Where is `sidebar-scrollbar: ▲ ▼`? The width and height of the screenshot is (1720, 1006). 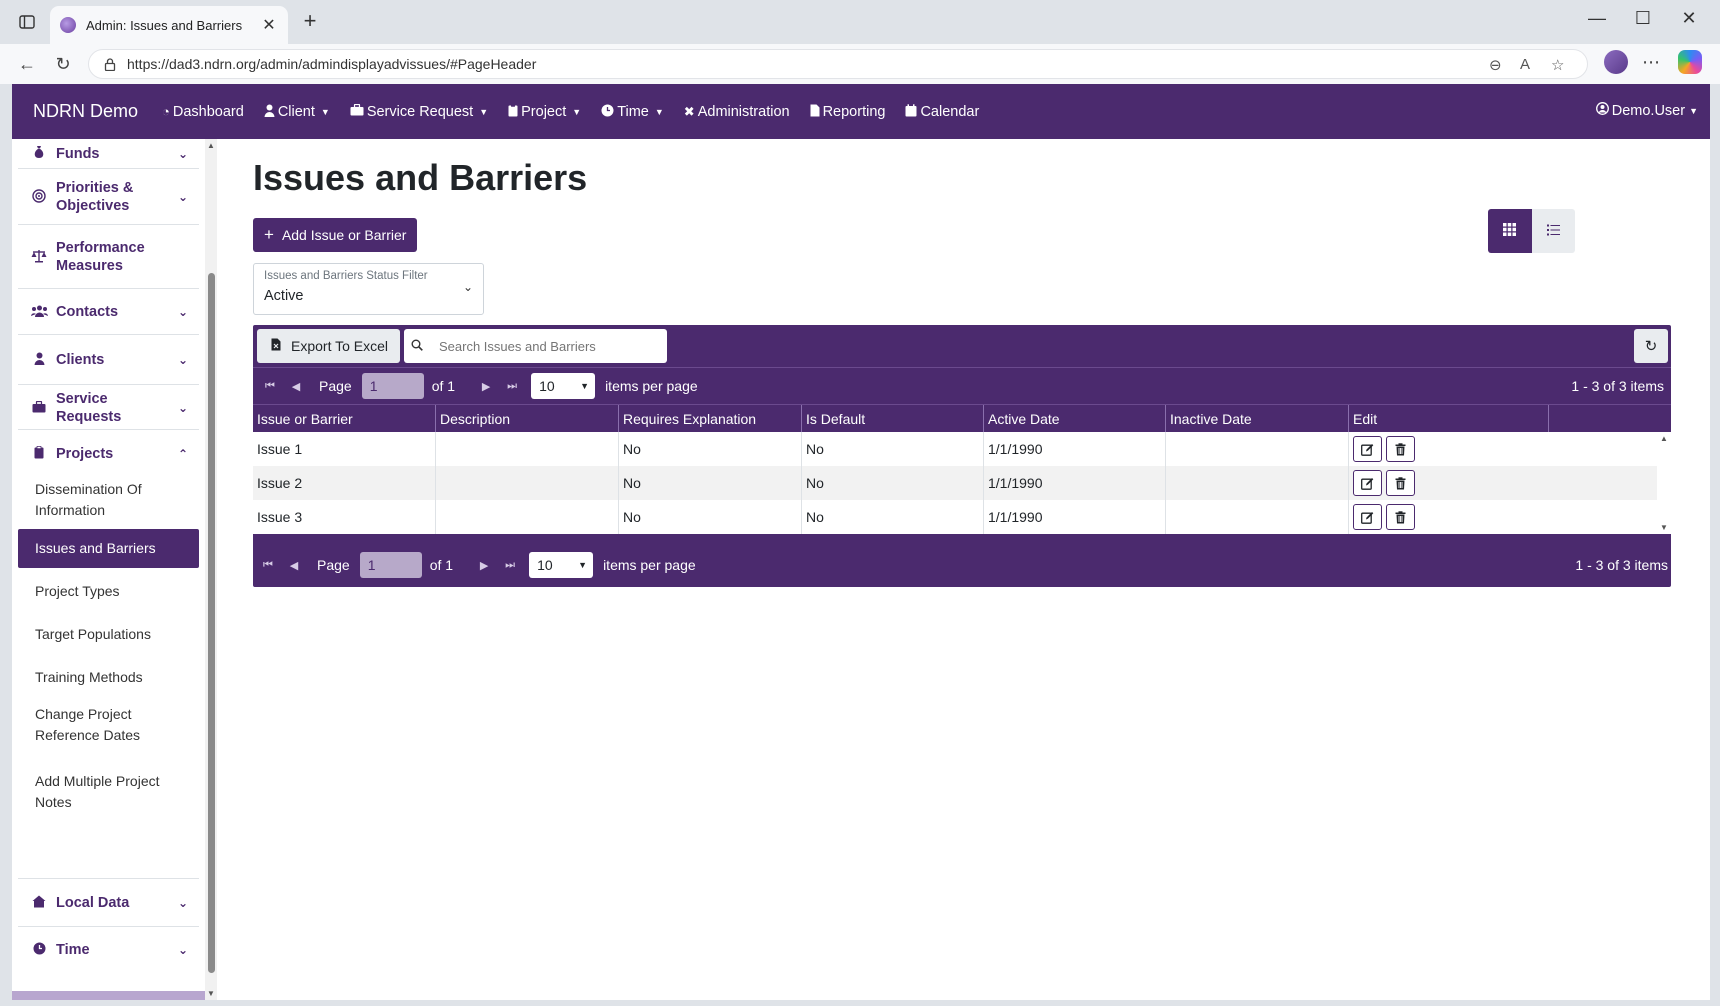
sidebar-scrollbar: ▲ ▼ is located at coordinates (211, 569).